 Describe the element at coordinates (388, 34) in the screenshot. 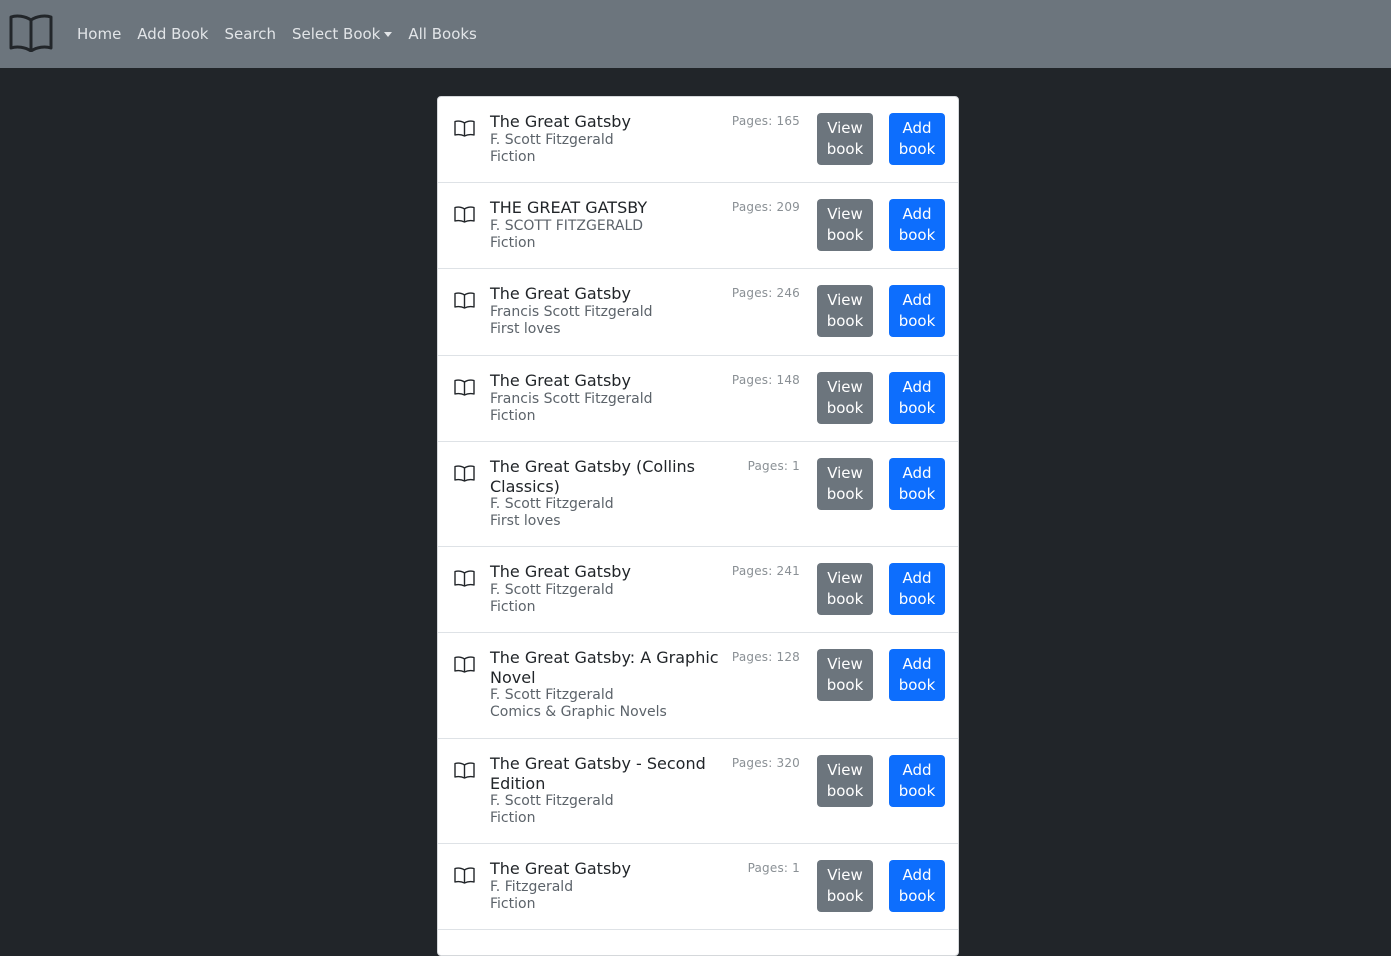

I see `chevron-down-icon` at that location.